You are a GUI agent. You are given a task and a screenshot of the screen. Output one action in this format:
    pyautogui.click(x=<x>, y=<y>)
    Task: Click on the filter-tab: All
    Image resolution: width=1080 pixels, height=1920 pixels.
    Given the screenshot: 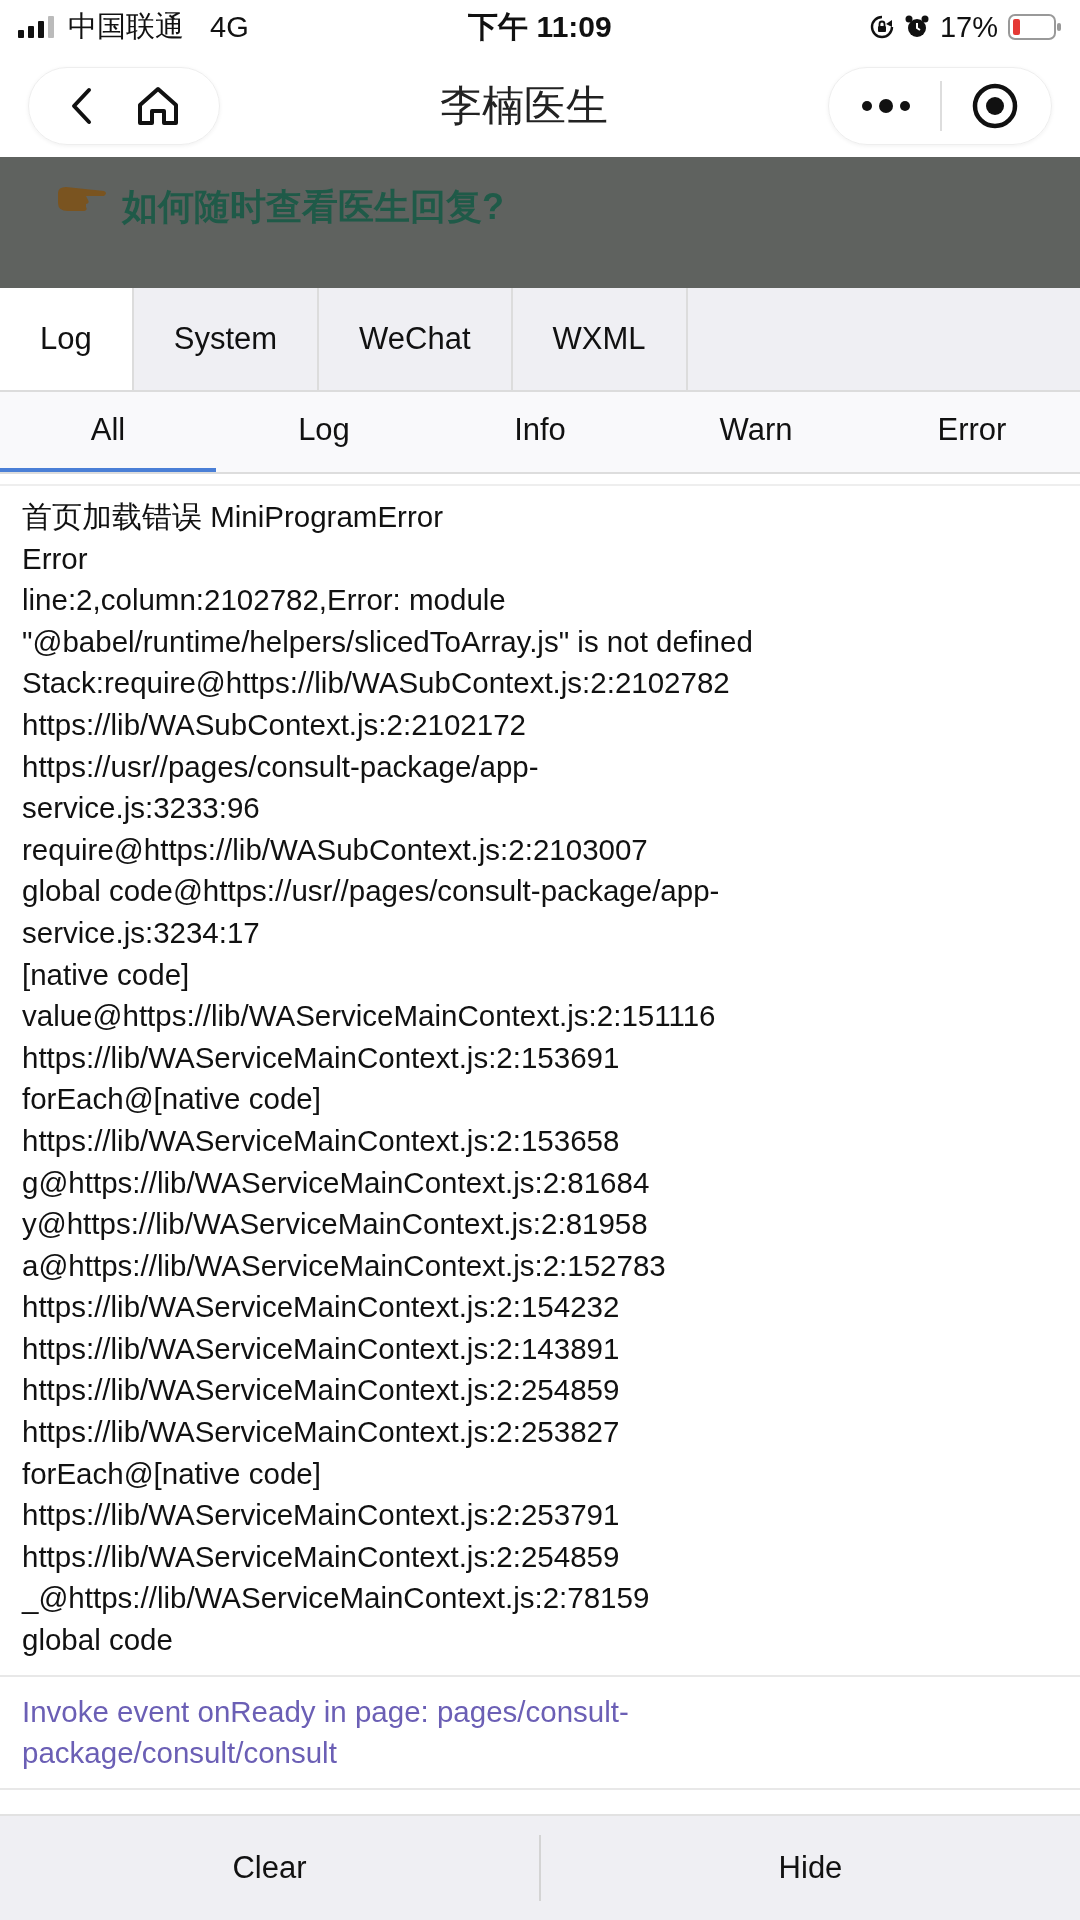 What is the action you would take?
    pyautogui.click(x=108, y=432)
    